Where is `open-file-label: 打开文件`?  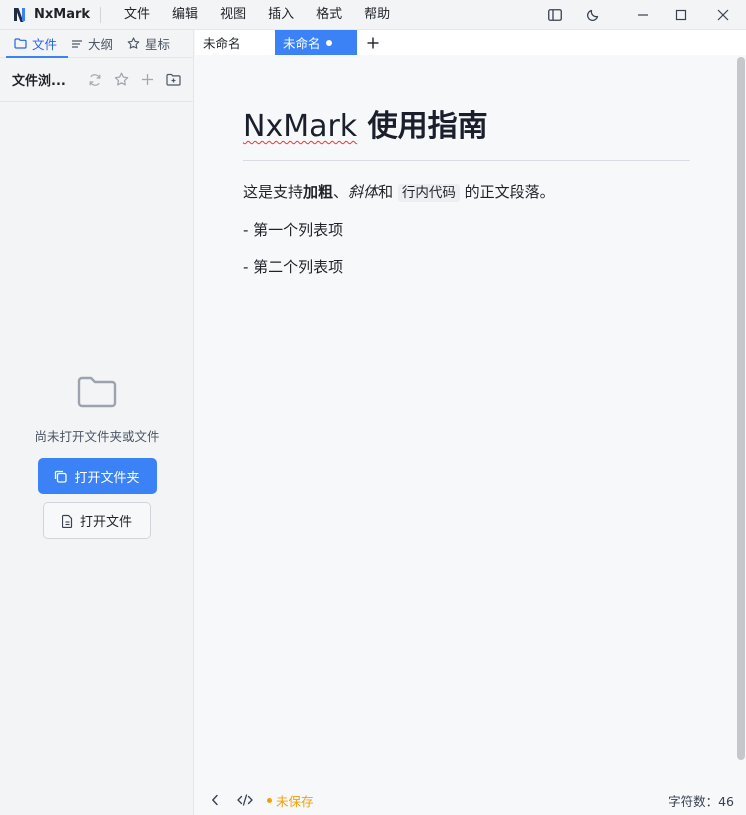 open-file-label: 打开文件 is located at coordinates (105, 522).